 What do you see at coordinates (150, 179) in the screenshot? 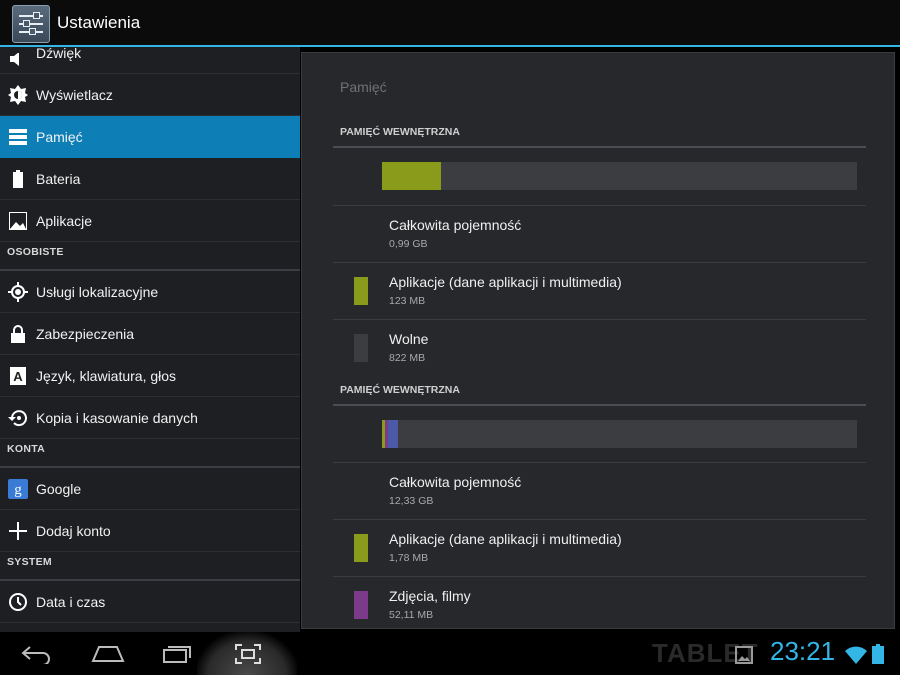
I see `sidebar-item-battery: Bateria` at bounding box center [150, 179].